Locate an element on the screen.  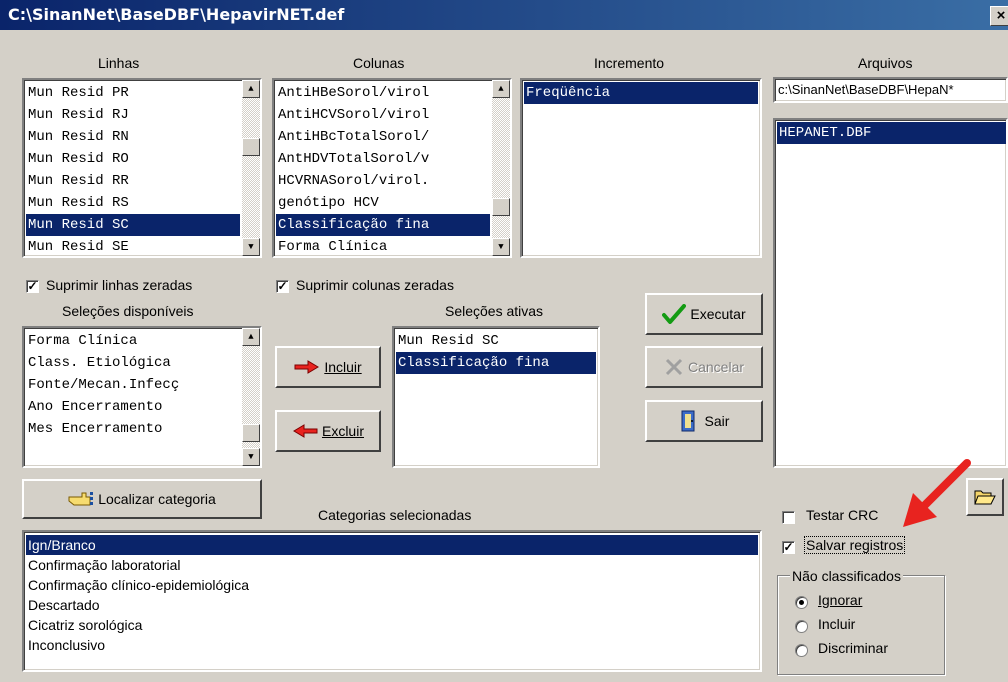
localizar-categoria-button: Localizar categoria is located at coordinates (142, 499).